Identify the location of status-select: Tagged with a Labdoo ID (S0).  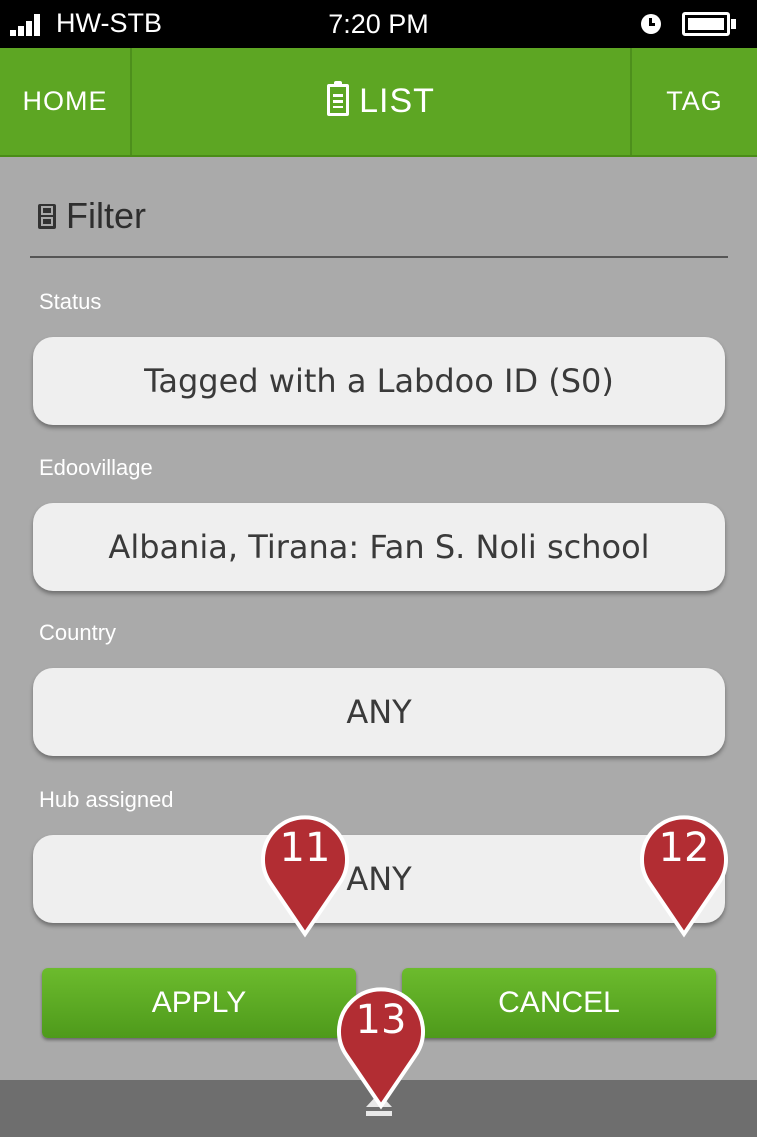
(379, 381).